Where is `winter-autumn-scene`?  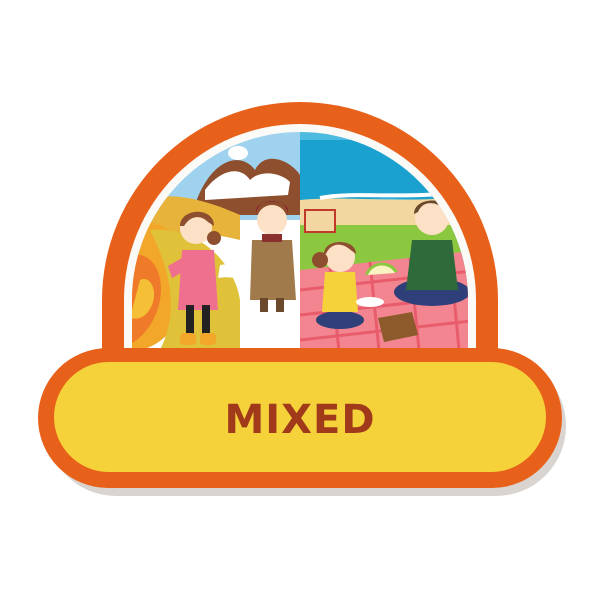 winter-autumn-scene is located at coordinates (216, 241).